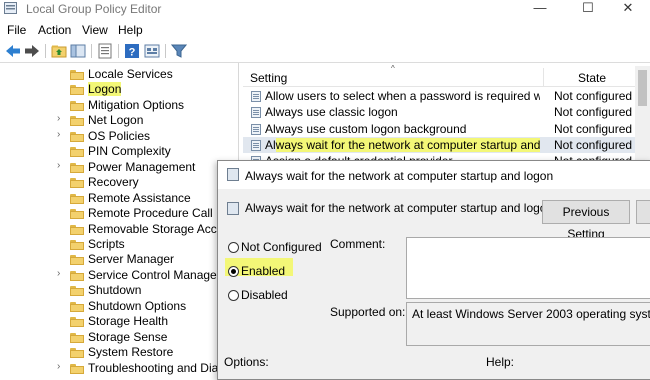  I want to click on list-header: ^ Setting State, so click(439, 75).